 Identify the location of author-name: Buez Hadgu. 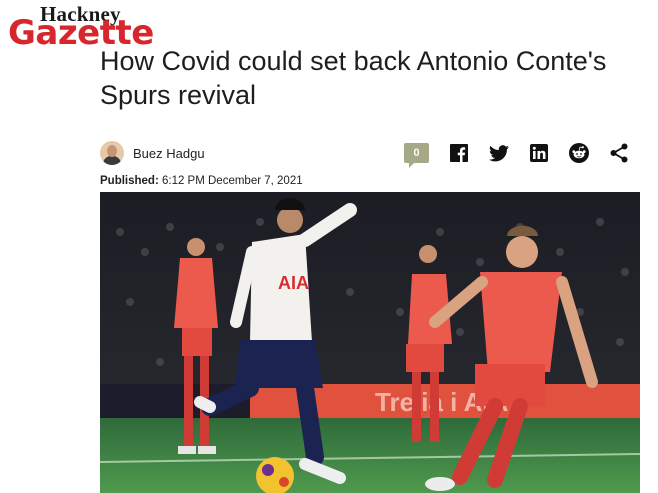
(169, 153).